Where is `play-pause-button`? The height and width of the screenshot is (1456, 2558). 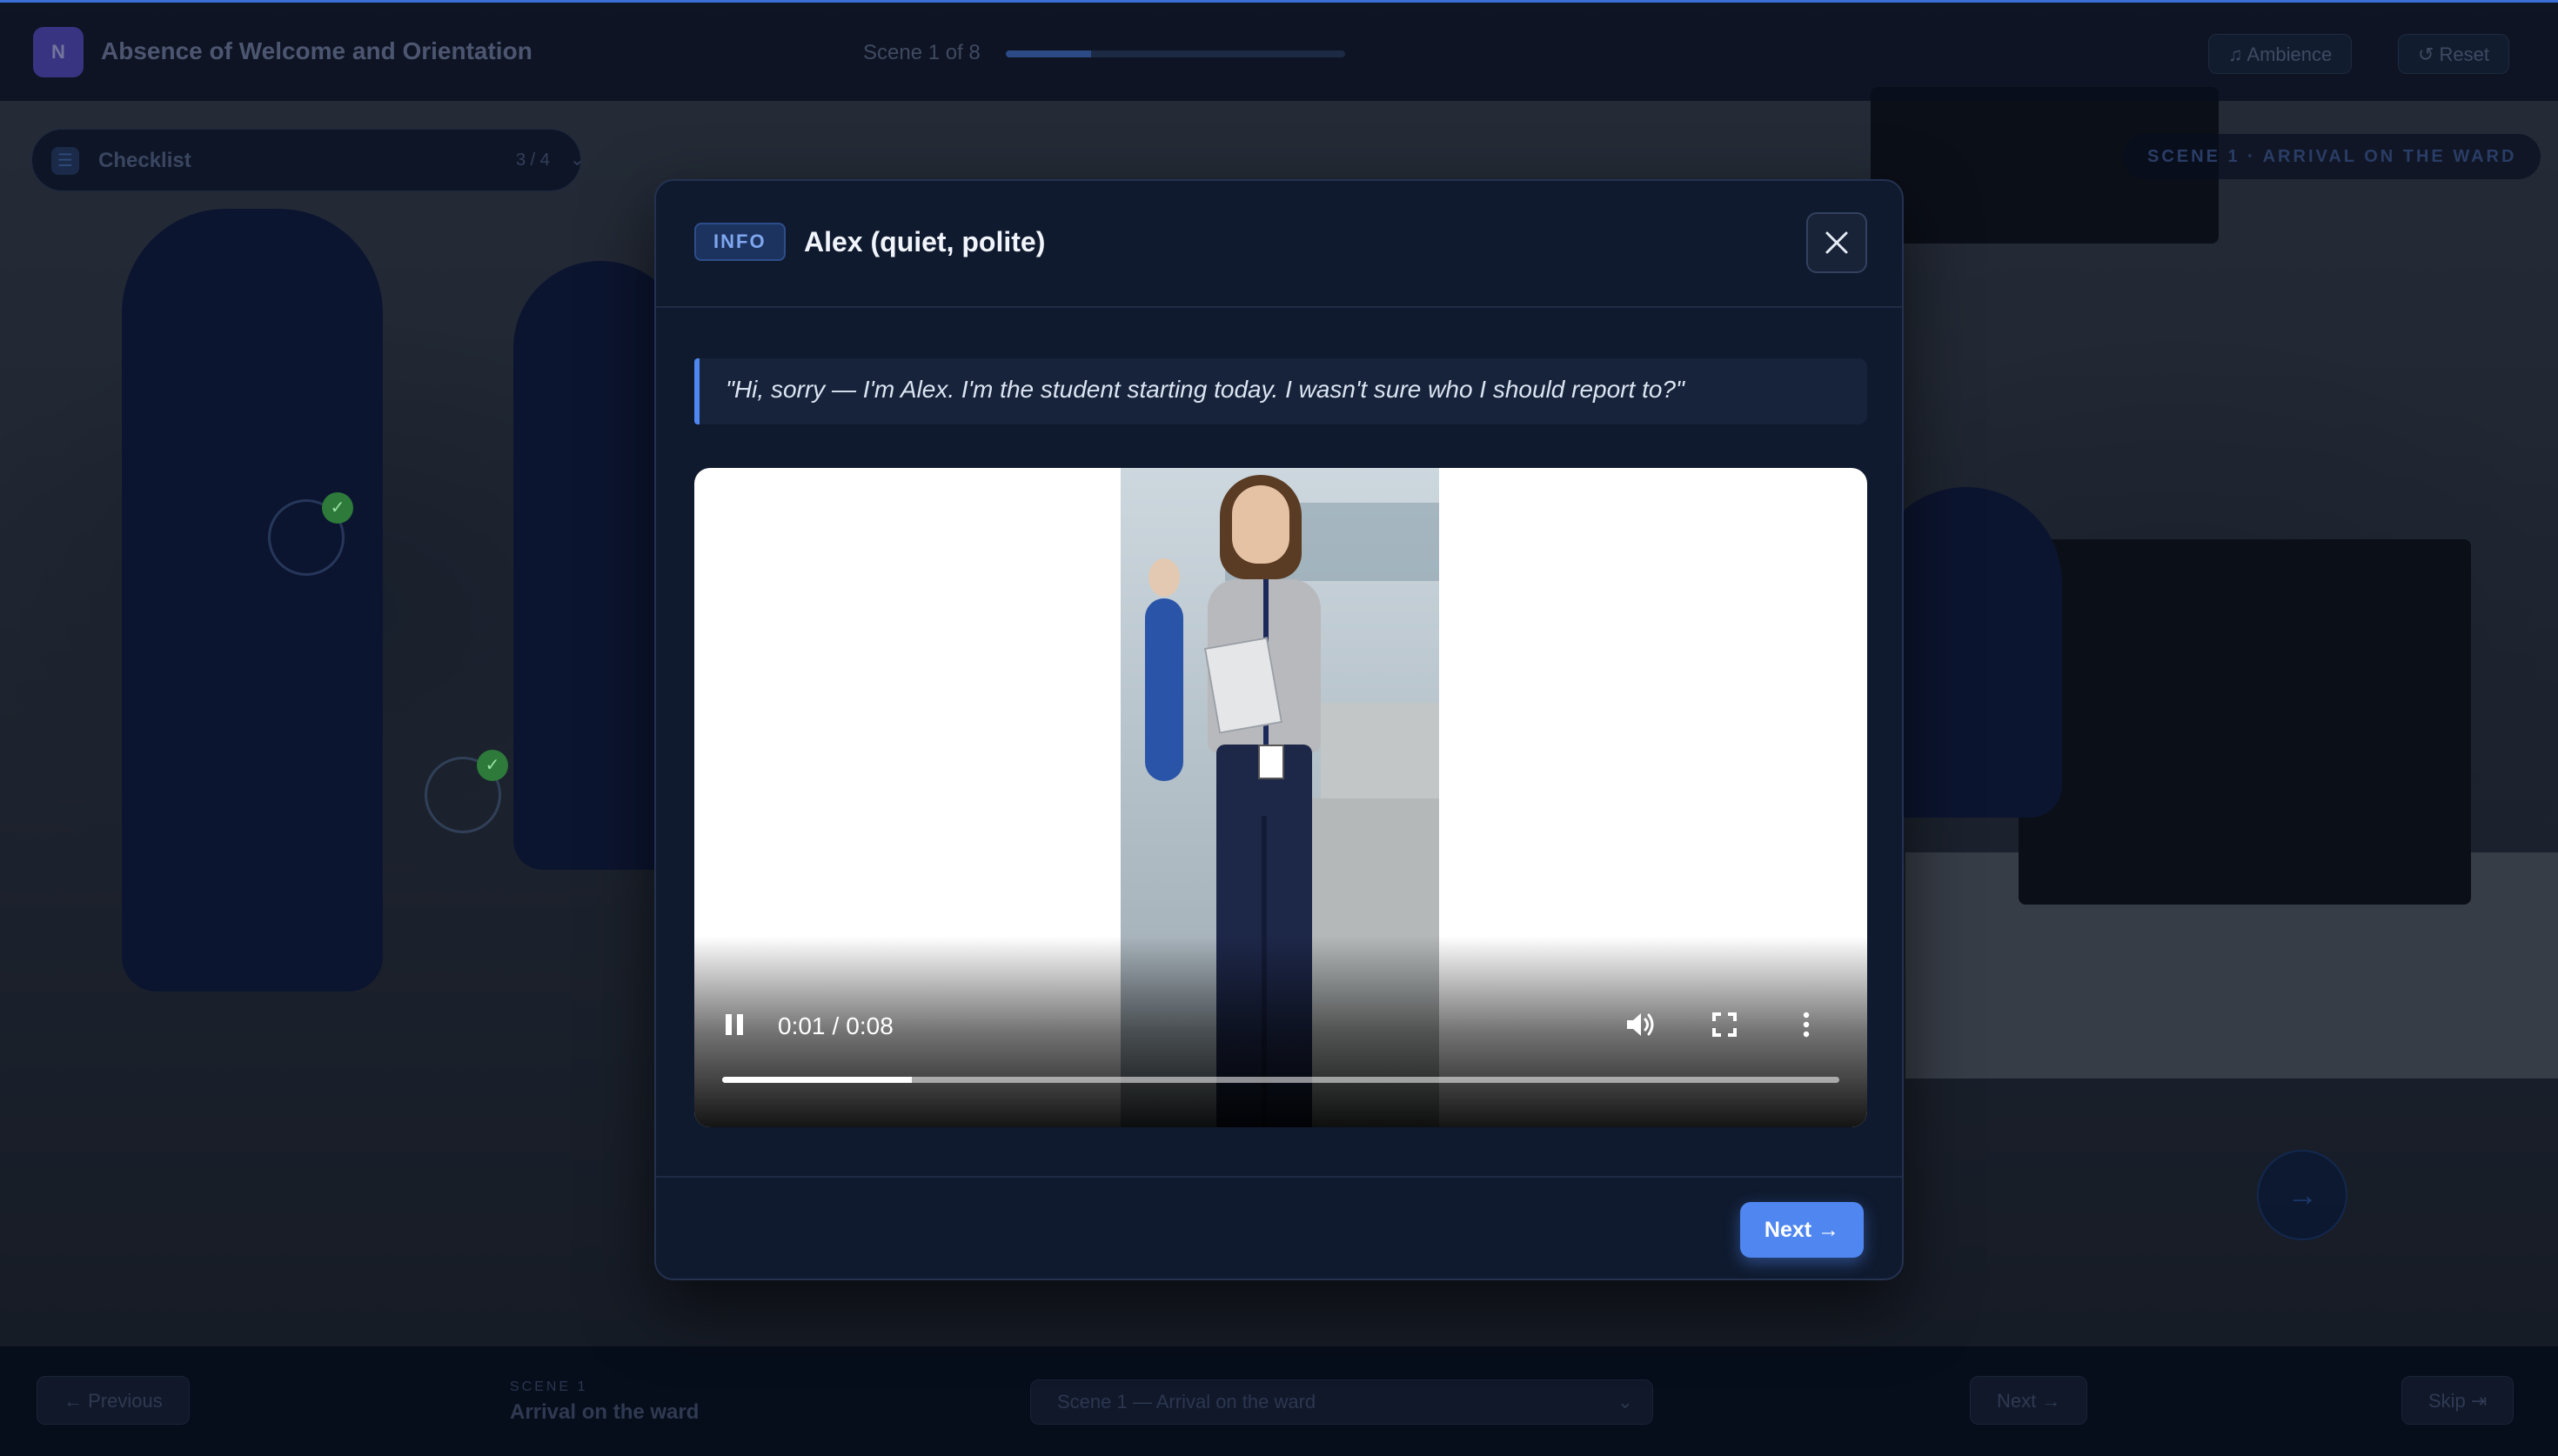 play-pause-button is located at coordinates (734, 1025).